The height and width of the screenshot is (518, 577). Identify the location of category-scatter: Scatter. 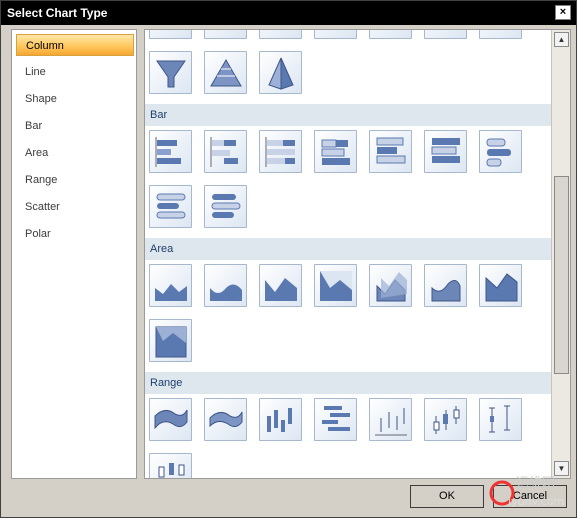
(75, 207).